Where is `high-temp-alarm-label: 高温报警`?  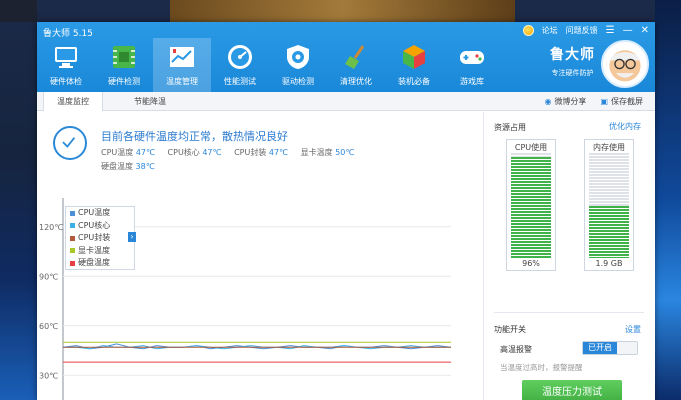 high-temp-alarm-label: 高温报警 is located at coordinates (516, 349).